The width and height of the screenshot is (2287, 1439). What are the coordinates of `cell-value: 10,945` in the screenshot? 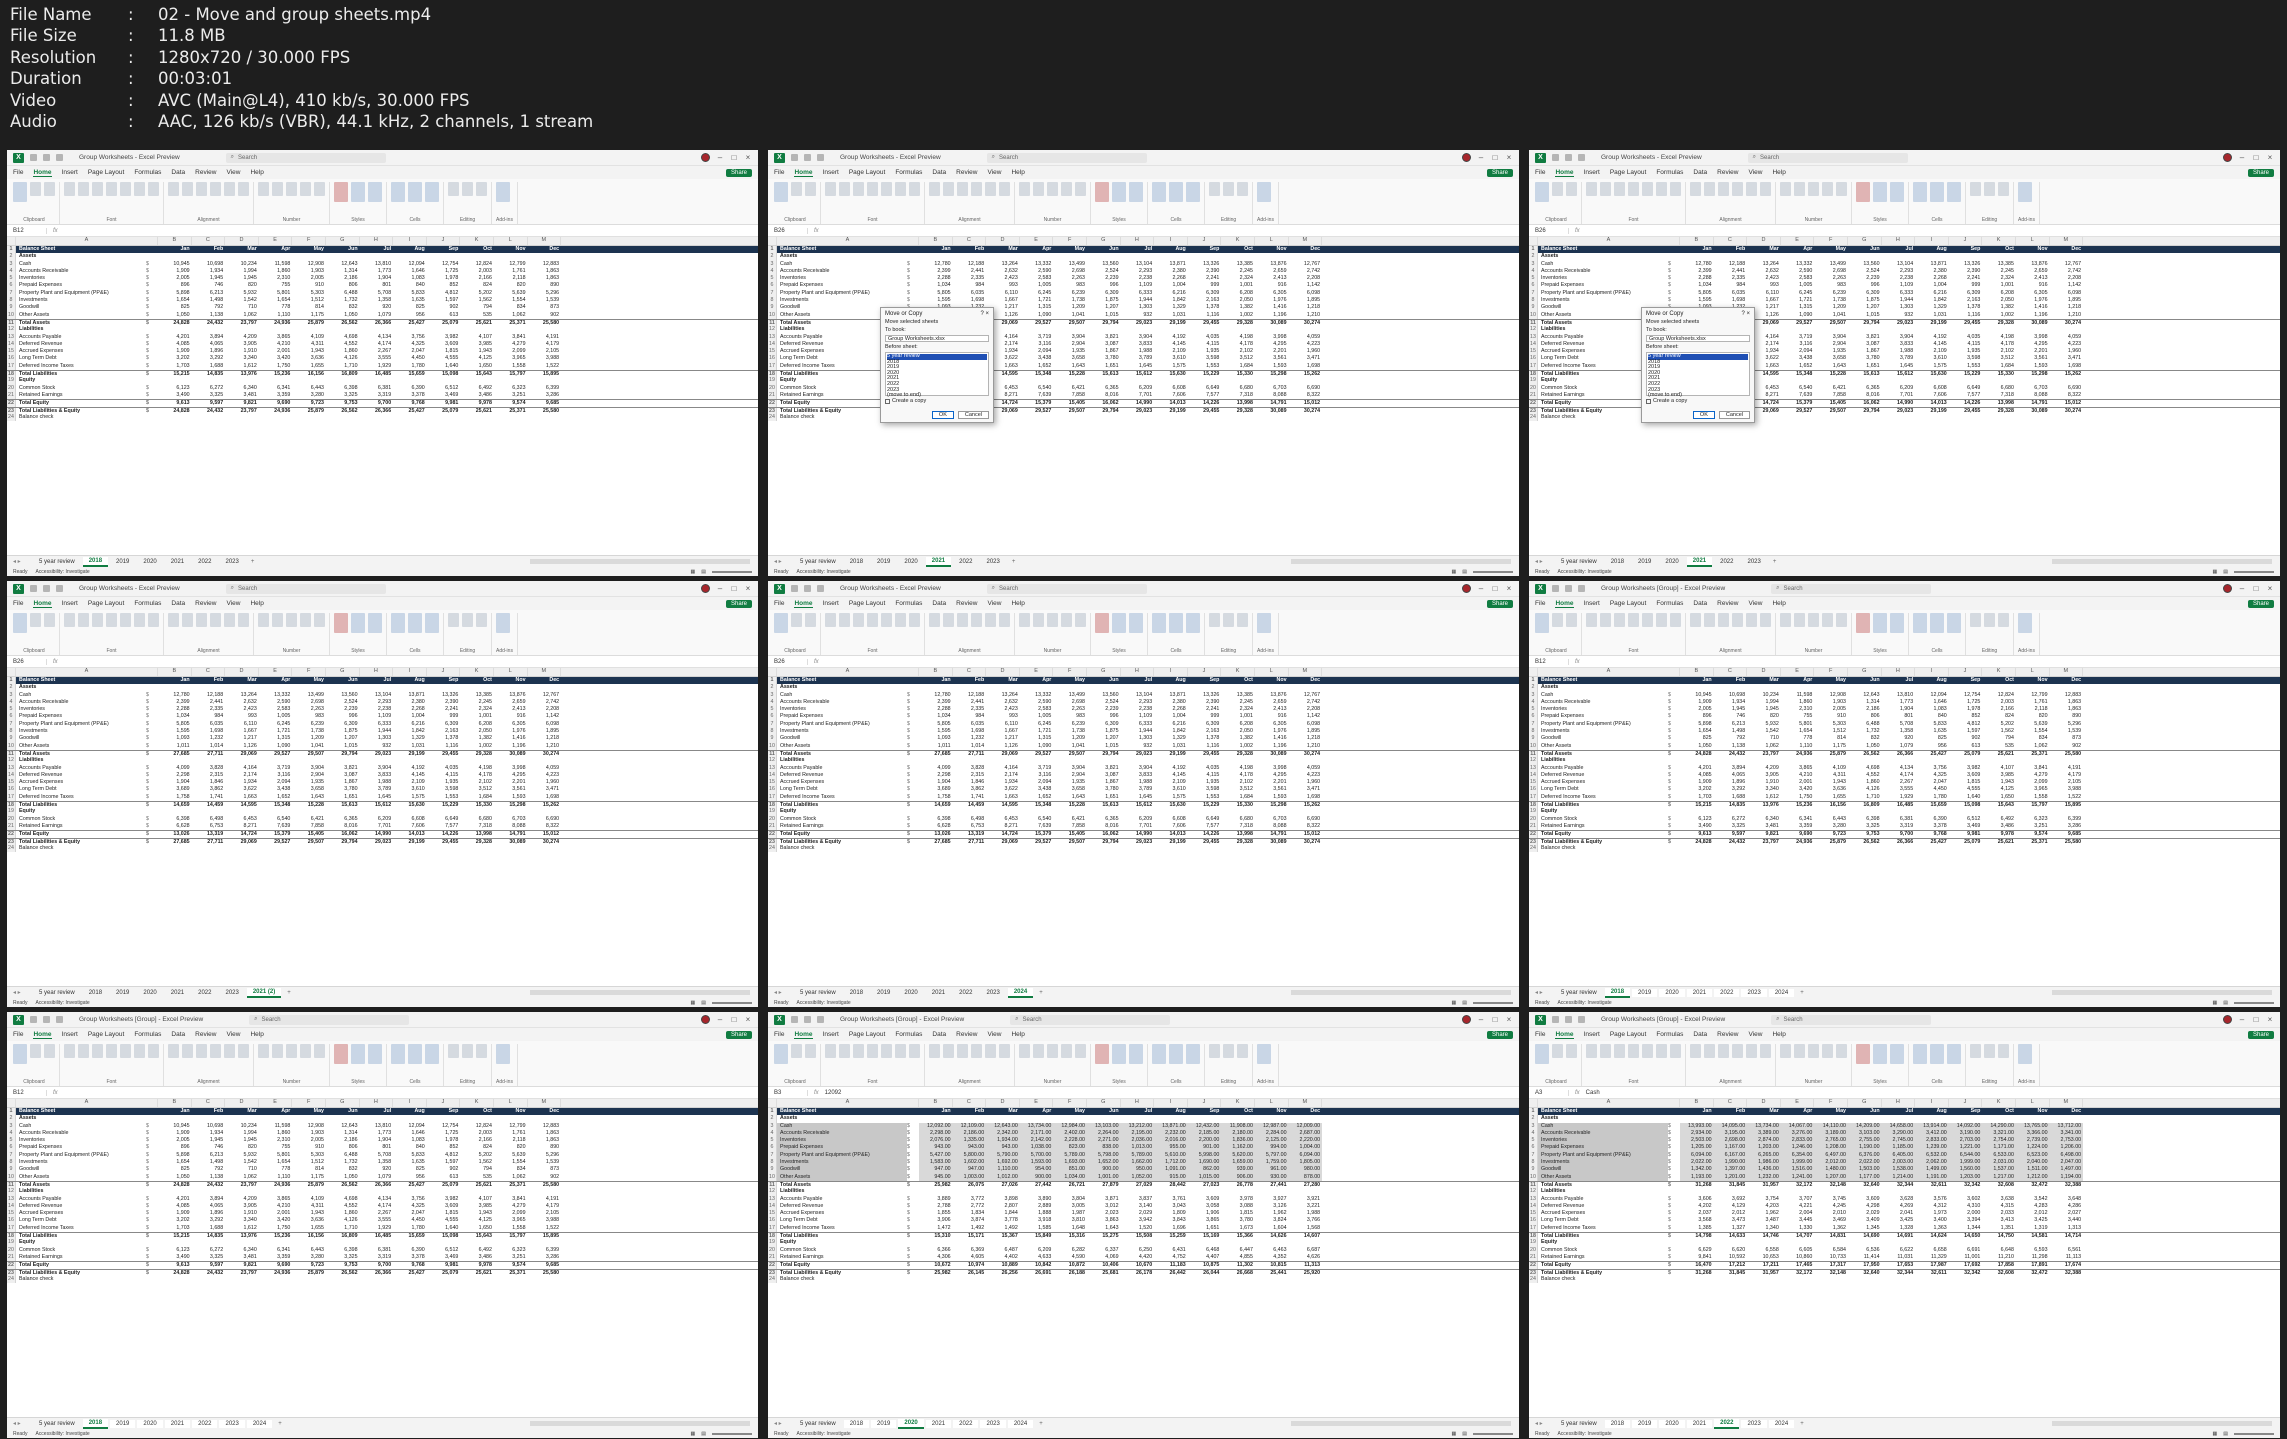 It's located at (1697, 695).